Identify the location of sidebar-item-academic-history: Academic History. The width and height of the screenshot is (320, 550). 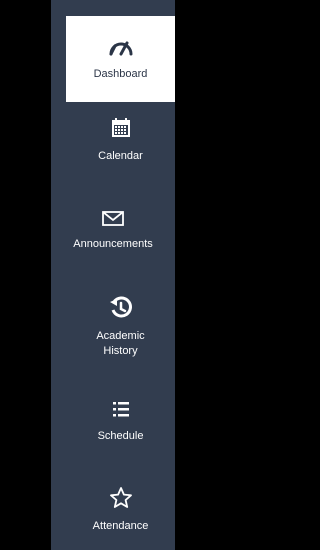
(120, 331).